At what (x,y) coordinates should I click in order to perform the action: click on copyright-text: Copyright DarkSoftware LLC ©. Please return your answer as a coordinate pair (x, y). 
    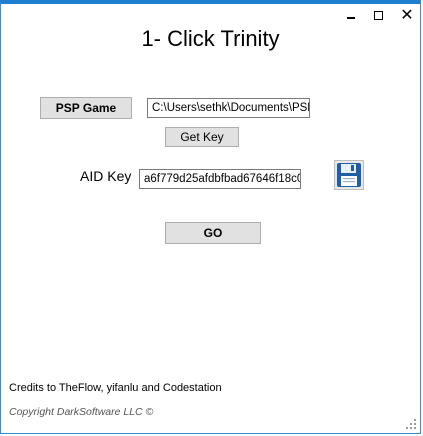
    Looking at the image, I should click on (81, 412).